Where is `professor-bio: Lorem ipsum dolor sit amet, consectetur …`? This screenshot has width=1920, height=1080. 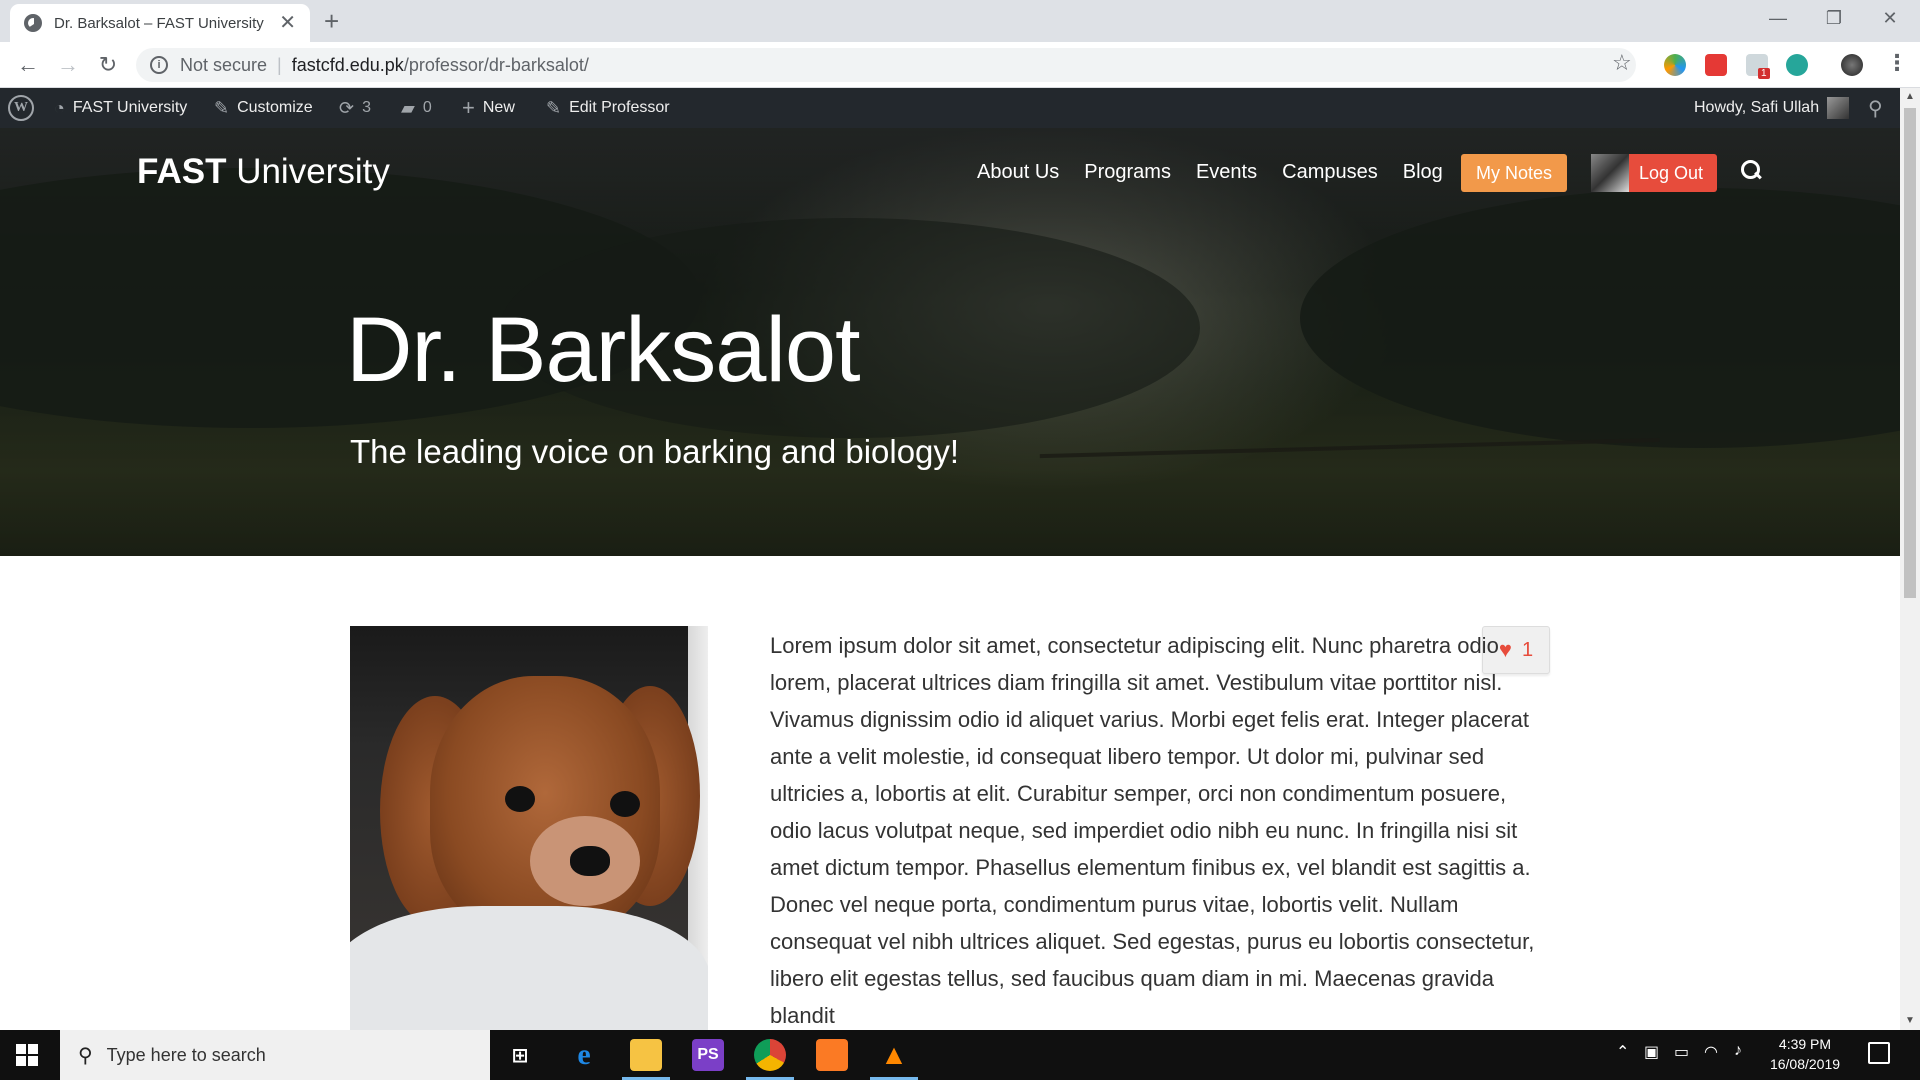 professor-bio: Lorem ipsum dolor sit amet, consectetur … is located at coordinates (1152, 830).